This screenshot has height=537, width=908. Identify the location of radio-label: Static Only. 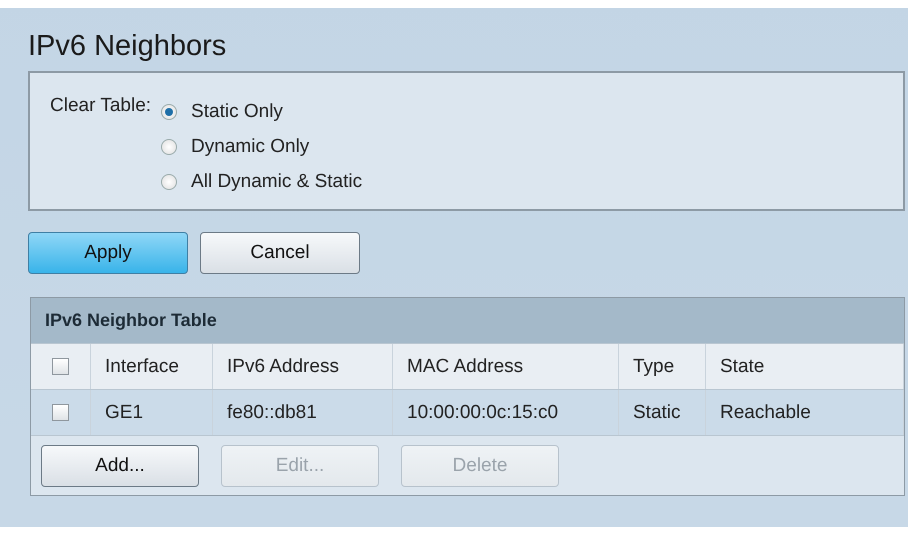
(237, 111).